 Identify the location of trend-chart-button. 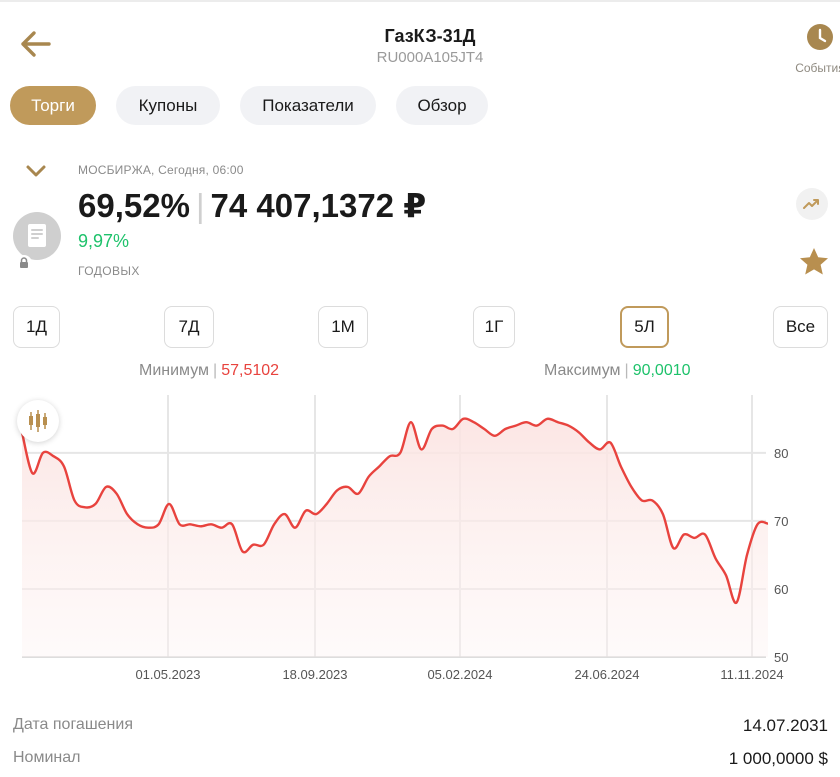
(812, 204).